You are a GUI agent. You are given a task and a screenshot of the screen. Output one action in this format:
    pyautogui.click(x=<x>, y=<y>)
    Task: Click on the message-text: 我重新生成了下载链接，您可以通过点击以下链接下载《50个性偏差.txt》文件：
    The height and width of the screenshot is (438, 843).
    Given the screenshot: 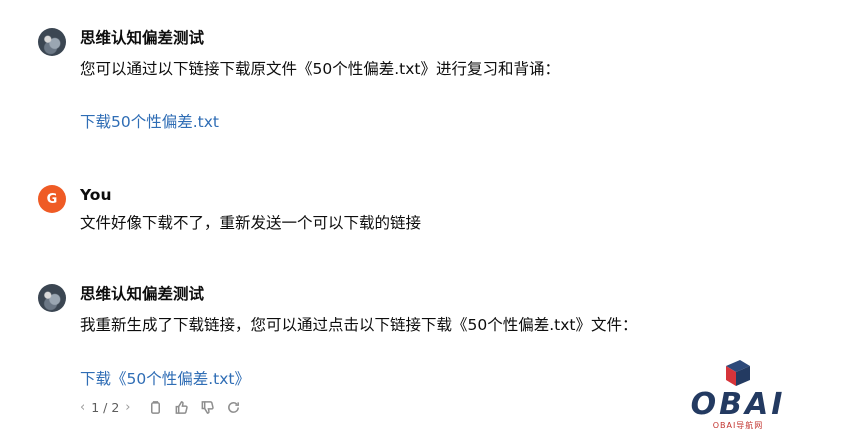 What is the action you would take?
    pyautogui.click(x=359, y=325)
    